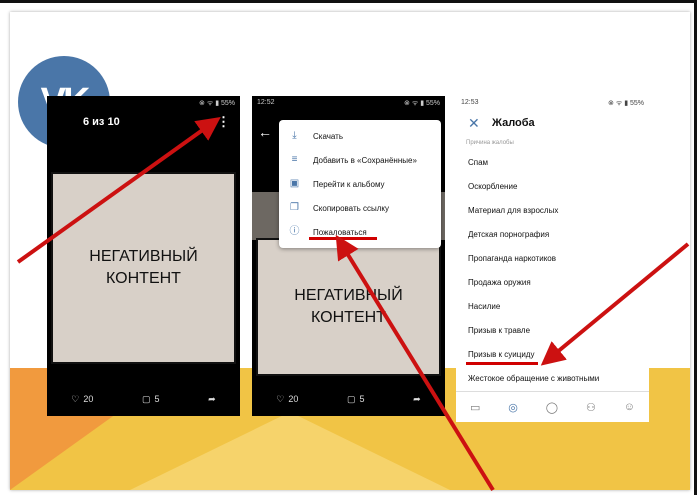  I want to click on reason-item: Пропаганда наркотиков, so click(512, 258).